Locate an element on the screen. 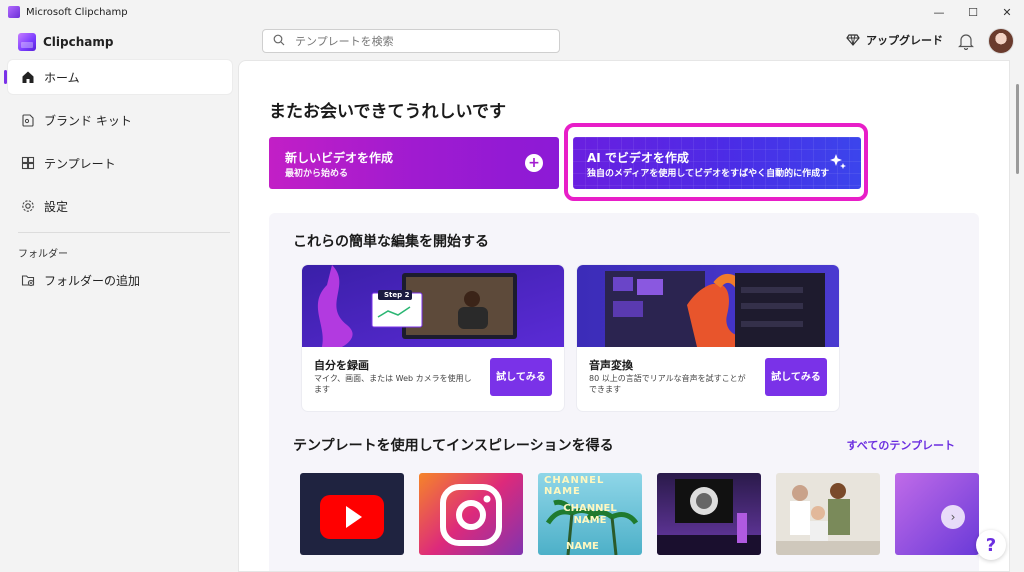 Image resolution: width=1024 pixels, height=572 pixels. tts-thumbnail is located at coordinates (708, 306).